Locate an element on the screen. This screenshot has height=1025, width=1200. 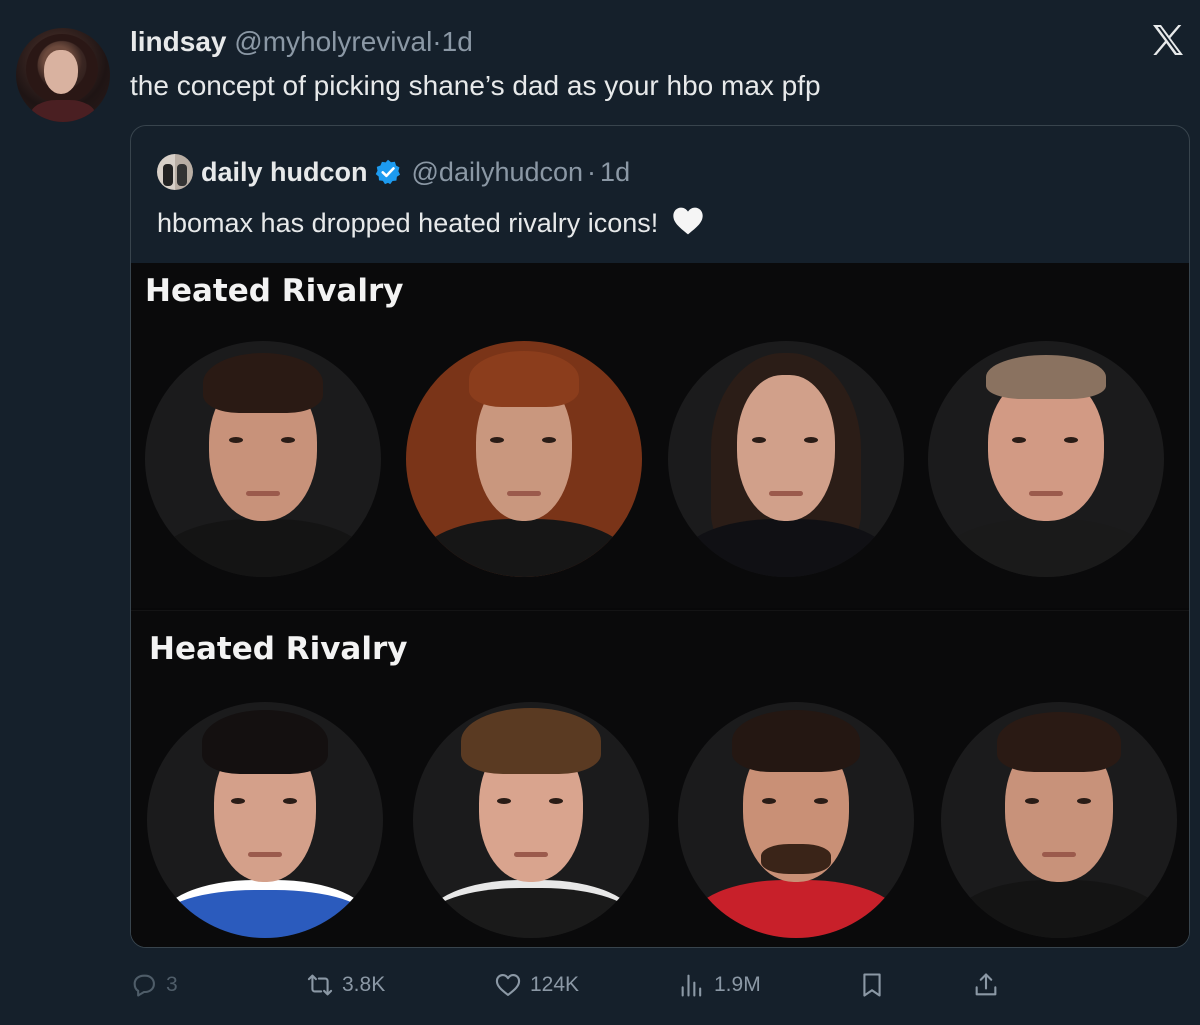
author-name: lindsay is located at coordinates (178, 41).